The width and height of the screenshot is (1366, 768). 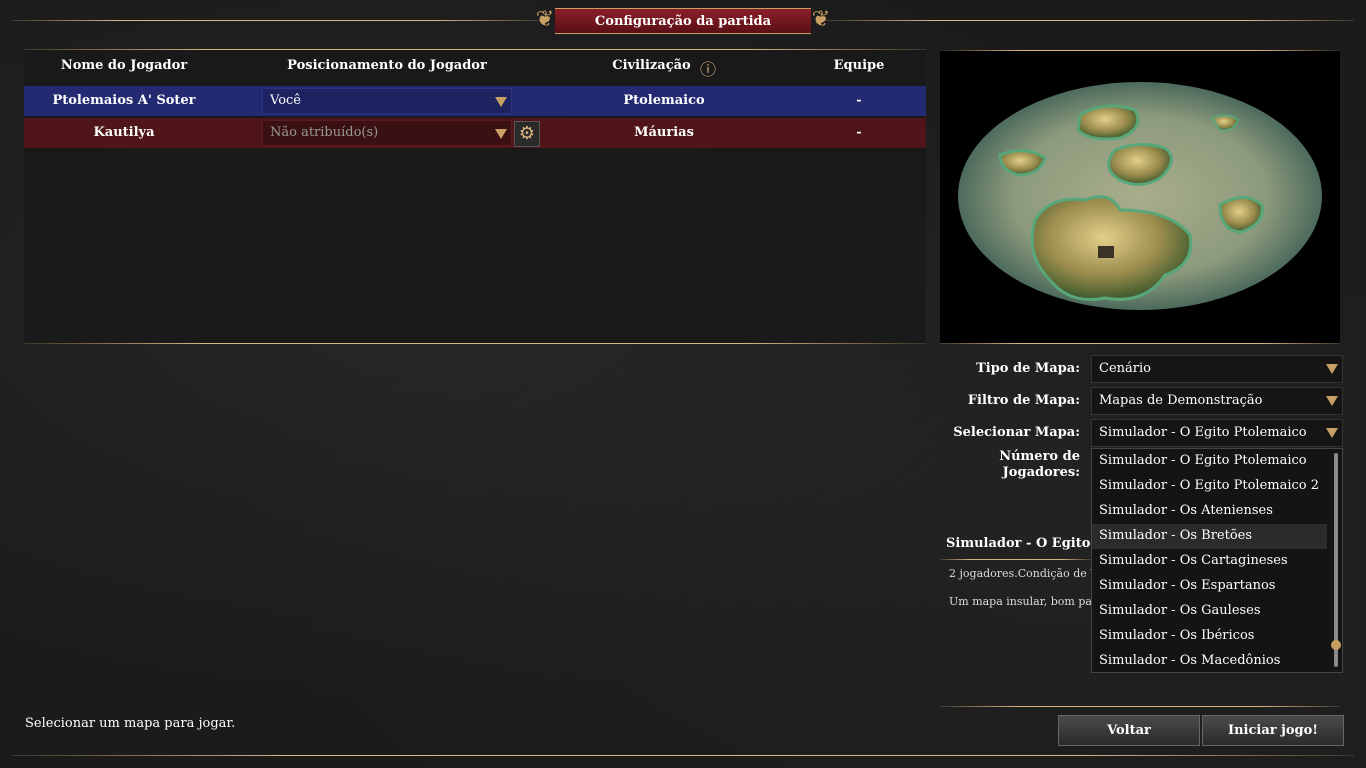 I want to click on player-name-2: Kautilya, so click(x=124, y=132).